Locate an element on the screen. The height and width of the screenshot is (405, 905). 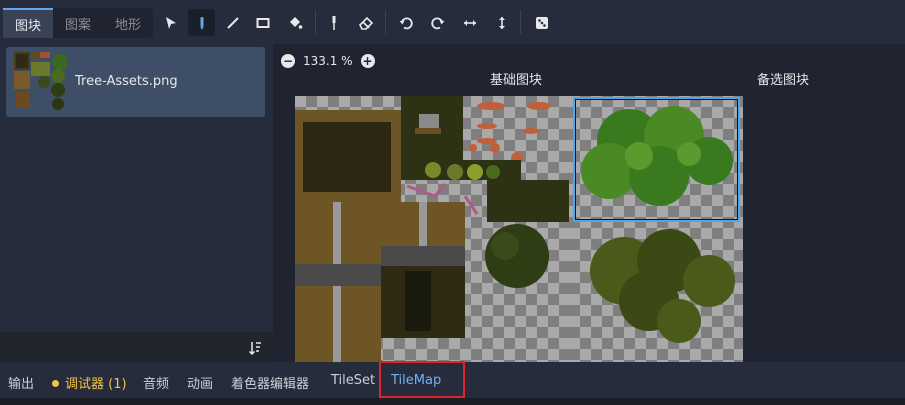
tab-audio: 音频 is located at coordinates (156, 382).